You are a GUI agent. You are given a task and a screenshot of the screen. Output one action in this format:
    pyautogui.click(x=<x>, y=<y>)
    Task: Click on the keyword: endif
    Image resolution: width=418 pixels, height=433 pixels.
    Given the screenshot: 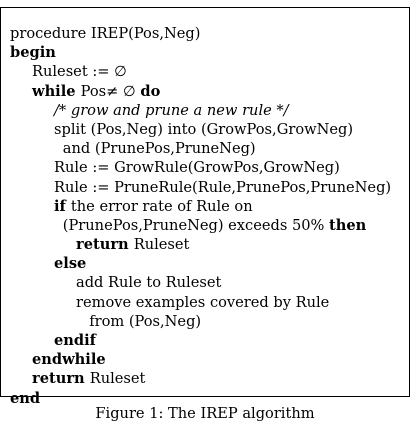 What is the action you would take?
    pyautogui.click(x=75, y=340)
    